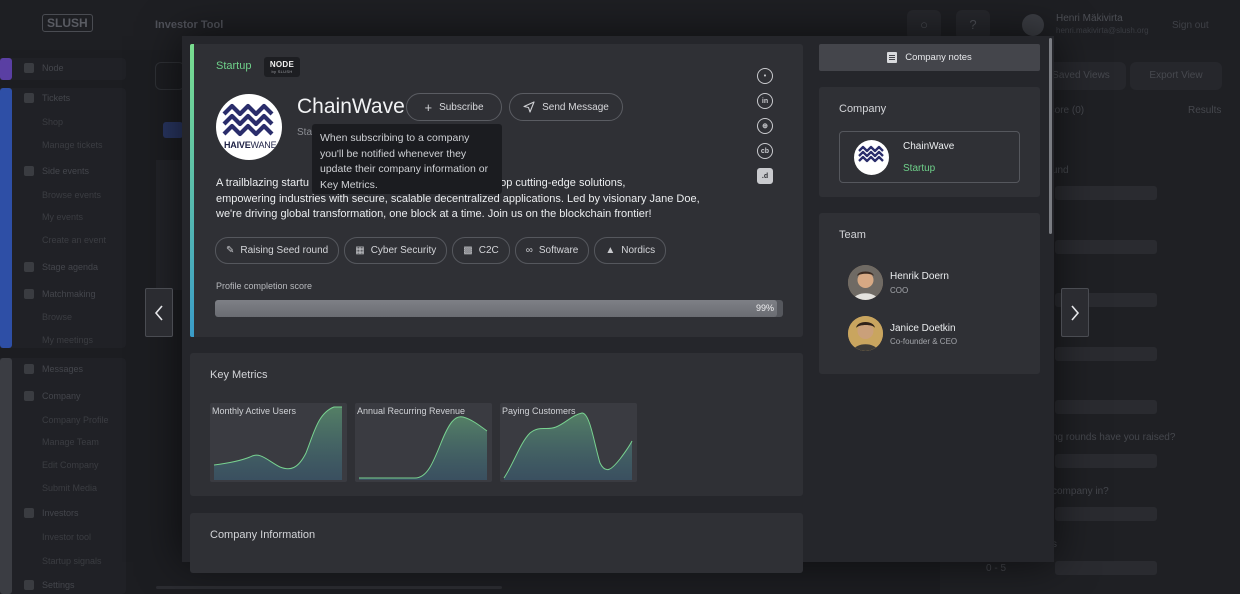 Image resolution: width=1240 pixels, height=594 pixels. What do you see at coordinates (1176, 76) in the screenshot?
I see `export-view-button: Export View` at bounding box center [1176, 76].